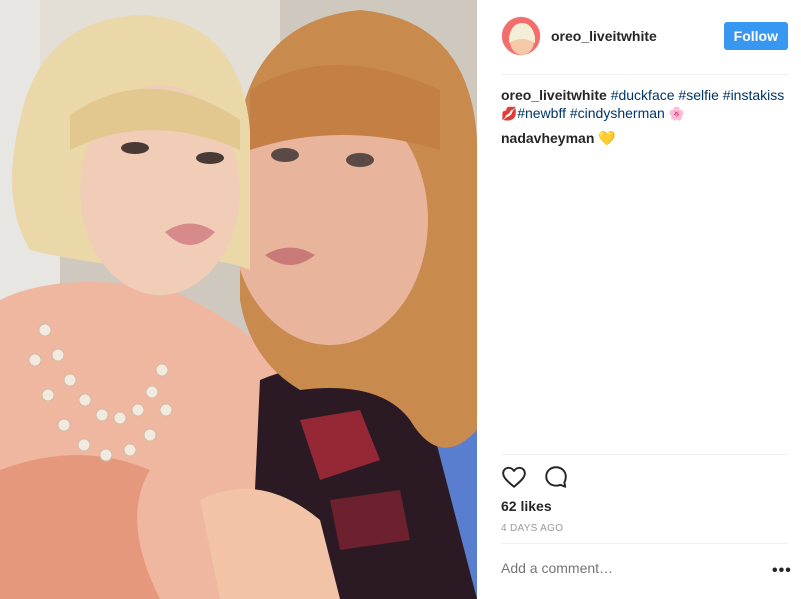 The width and height of the screenshot is (801, 599). I want to click on comment-item: nadavheyman 💛, so click(558, 138).